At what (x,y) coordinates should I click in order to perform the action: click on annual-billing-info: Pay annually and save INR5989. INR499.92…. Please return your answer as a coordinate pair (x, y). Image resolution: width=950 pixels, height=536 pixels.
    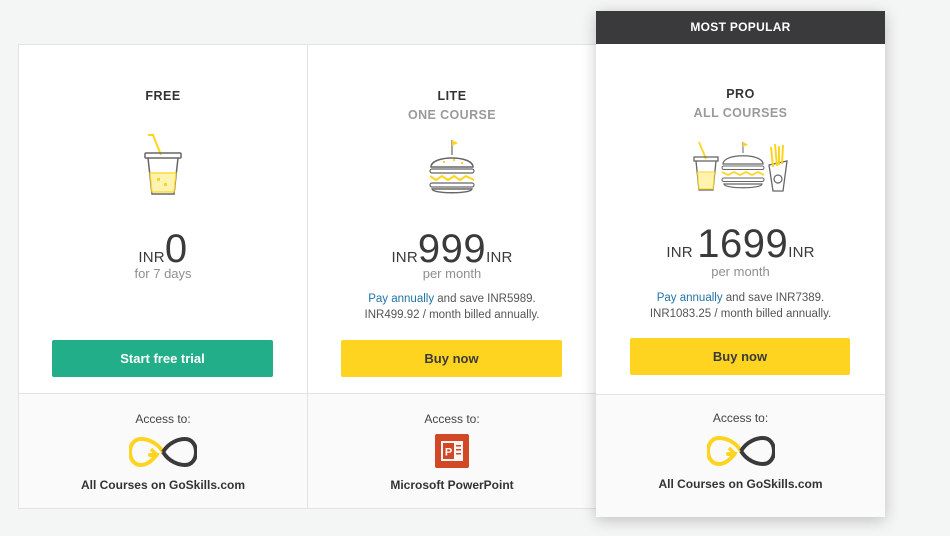
    Looking at the image, I should click on (452, 307).